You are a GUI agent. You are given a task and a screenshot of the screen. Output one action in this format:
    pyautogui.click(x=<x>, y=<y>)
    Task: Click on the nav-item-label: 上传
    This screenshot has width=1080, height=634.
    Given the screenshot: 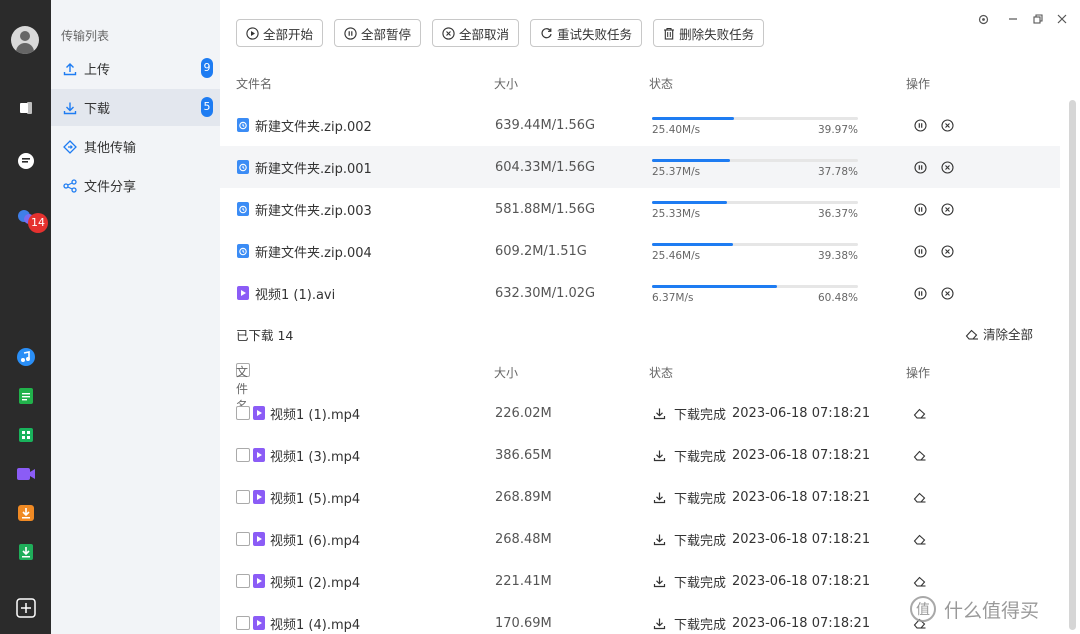 What is the action you would take?
    pyautogui.click(x=97, y=70)
    